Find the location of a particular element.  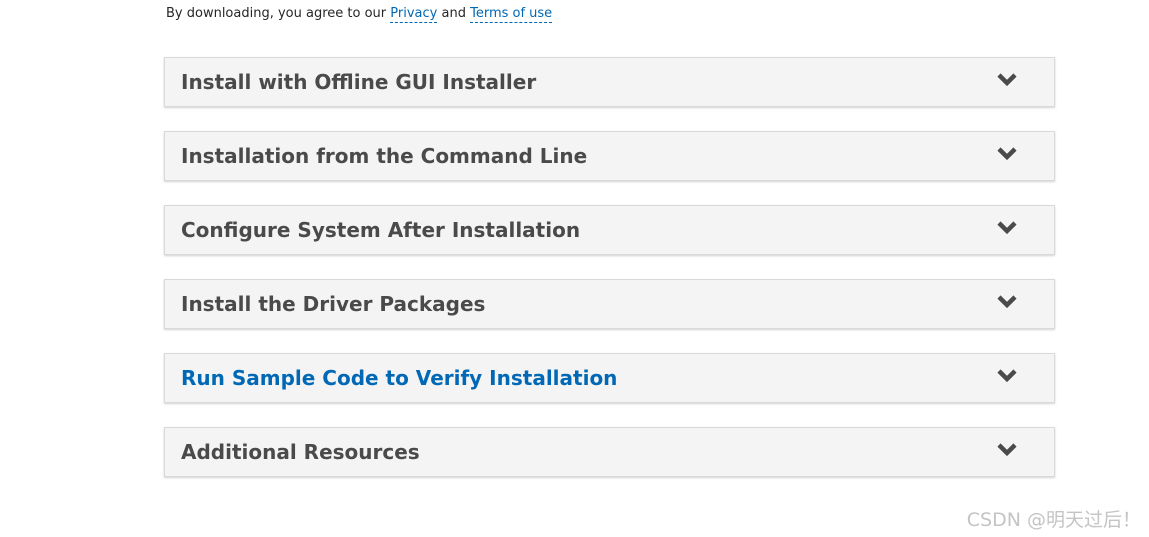

accordion-panel-additional-resources: Additional Resources is located at coordinates (609, 452).